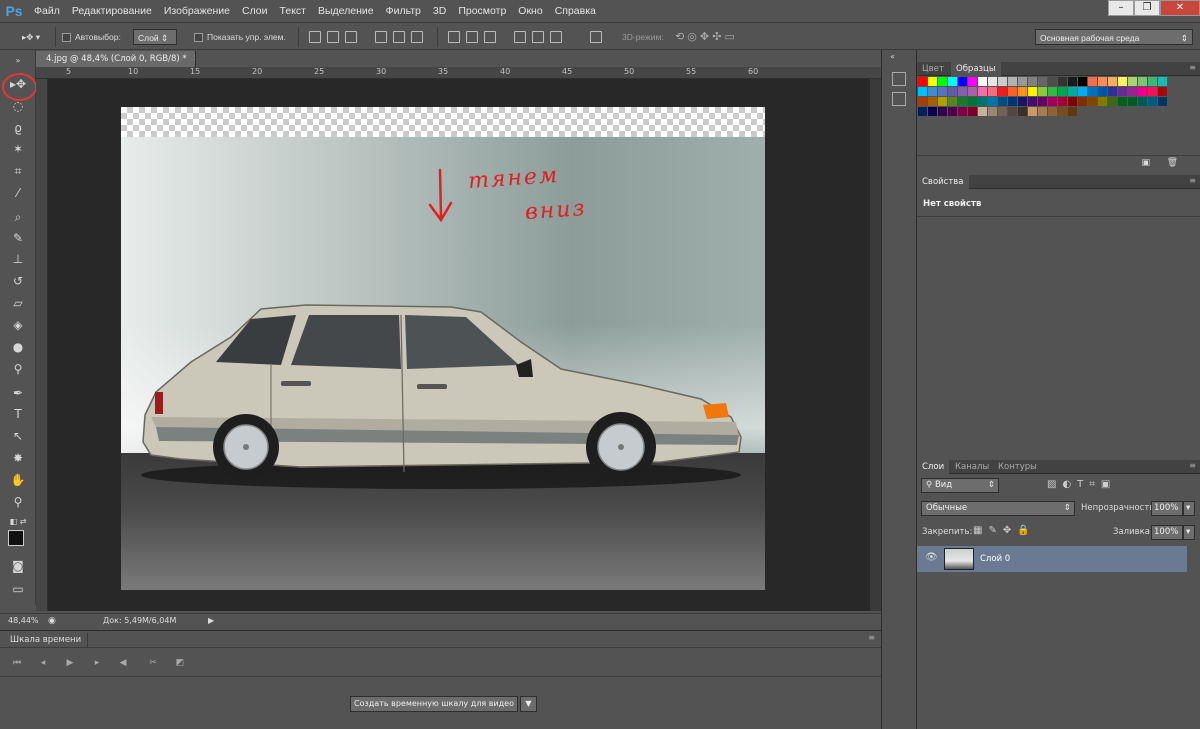 This screenshot has height=729, width=1200. Describe the element at coordinates (875, 345) in the screenshot. I see `vertical-scrollbar` at that location.